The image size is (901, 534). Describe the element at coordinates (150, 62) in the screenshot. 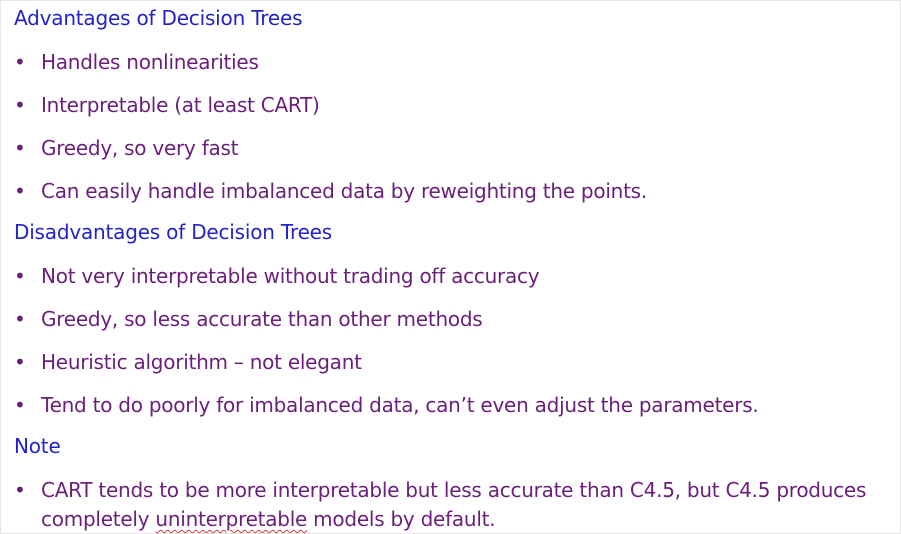

I see `advantage-text: Handles nonlinearities` at that location.